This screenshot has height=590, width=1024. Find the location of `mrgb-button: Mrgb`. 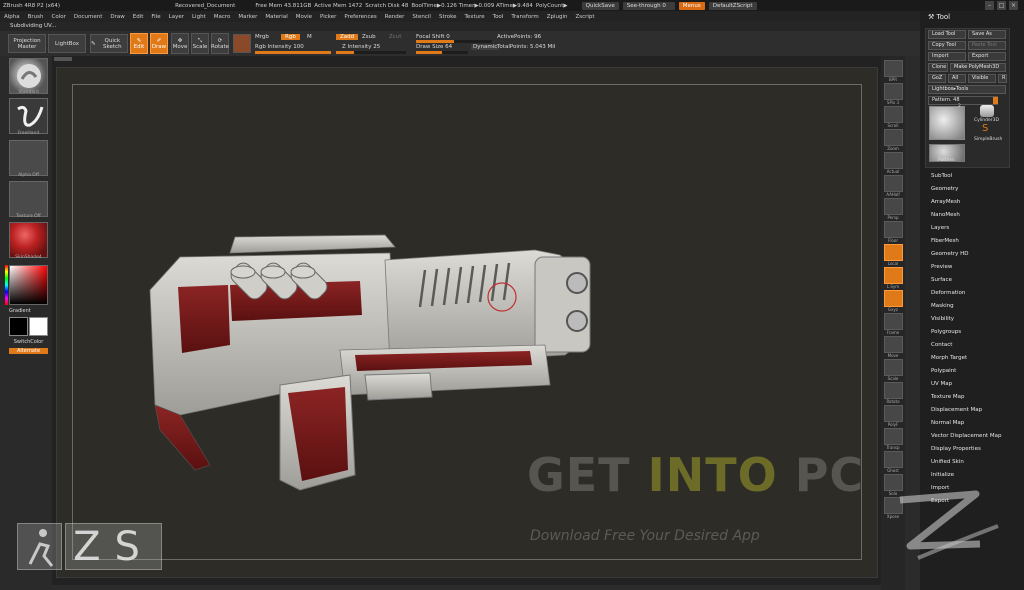

mrgb-button: Mrgb is located at coordinates (262, 37).